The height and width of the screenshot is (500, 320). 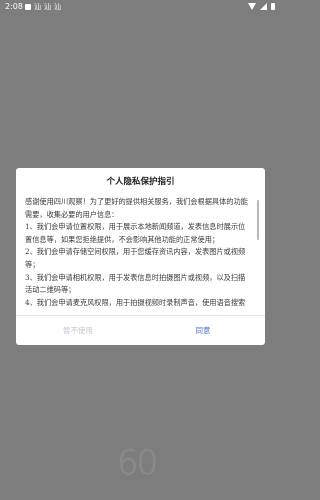 What do you see at coordinates (203, 330) in the screenshot?
I see `agree-button: 同意` at bounding box center [203, 330].